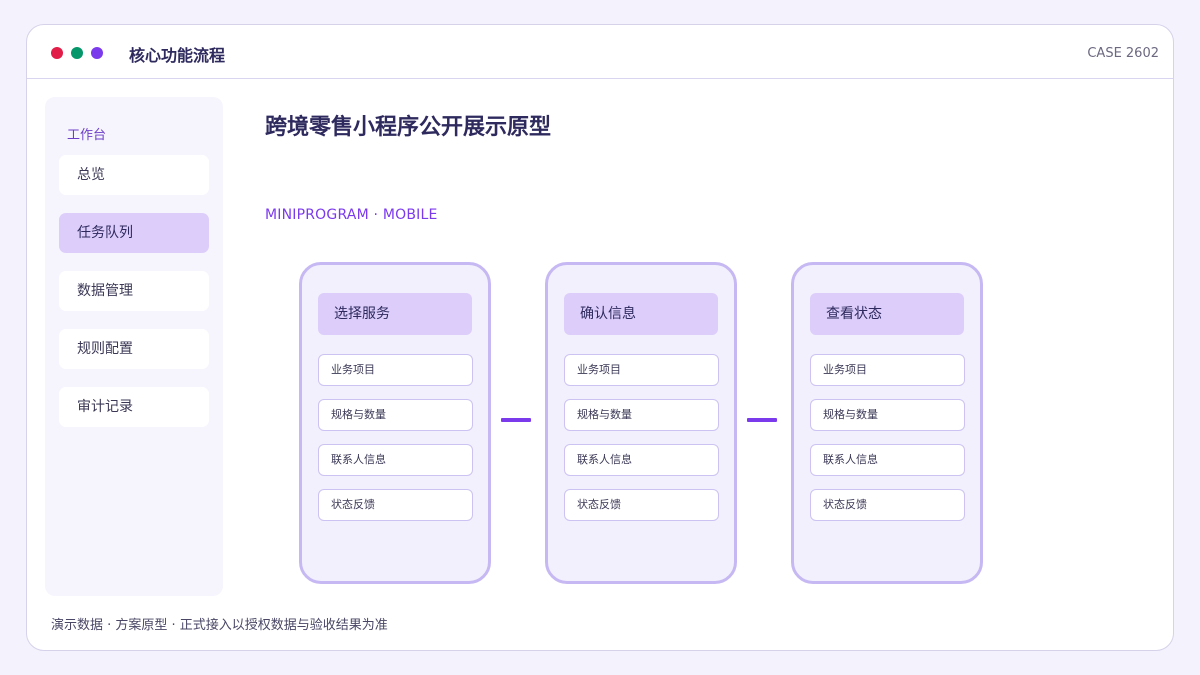 This screenshot has width=1200, height=675. I want to click on screen-header: 选择服务, so click(395, 314).